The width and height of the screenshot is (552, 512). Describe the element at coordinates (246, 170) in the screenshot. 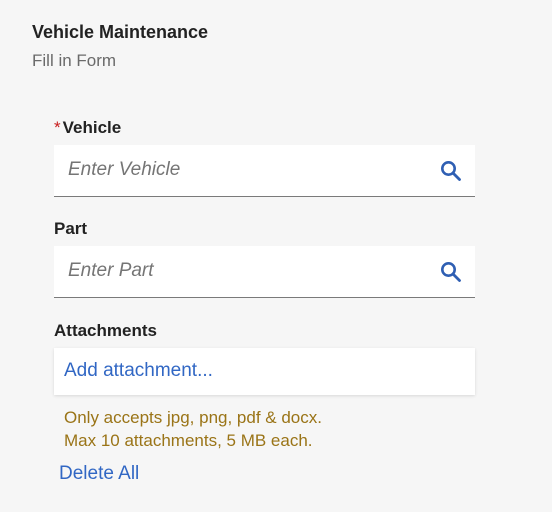

I see `vehicle-input` at that location.